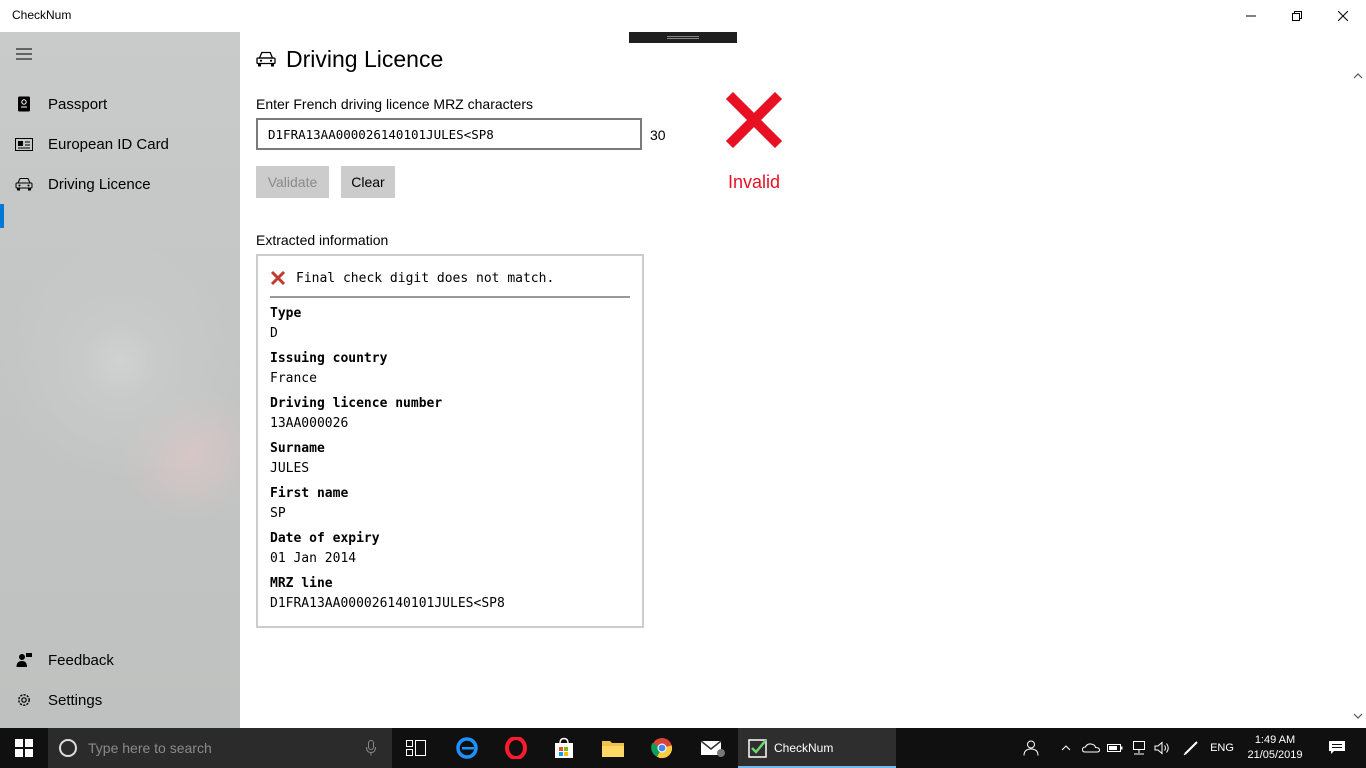 This screenshot has width=1366, height=768. What do you see at coordinates (425, 278) in the screenshot?
I see `error-message: Final check digit does not match.` at bounding box center [425, 278].